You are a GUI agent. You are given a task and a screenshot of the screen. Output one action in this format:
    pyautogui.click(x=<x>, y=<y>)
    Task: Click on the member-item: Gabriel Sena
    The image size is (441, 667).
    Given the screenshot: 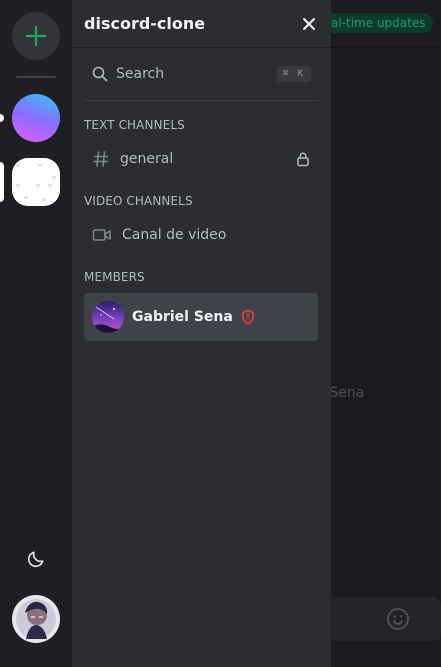 What is the action you would take?
    pyautogui.click(x=201, y=317)
    